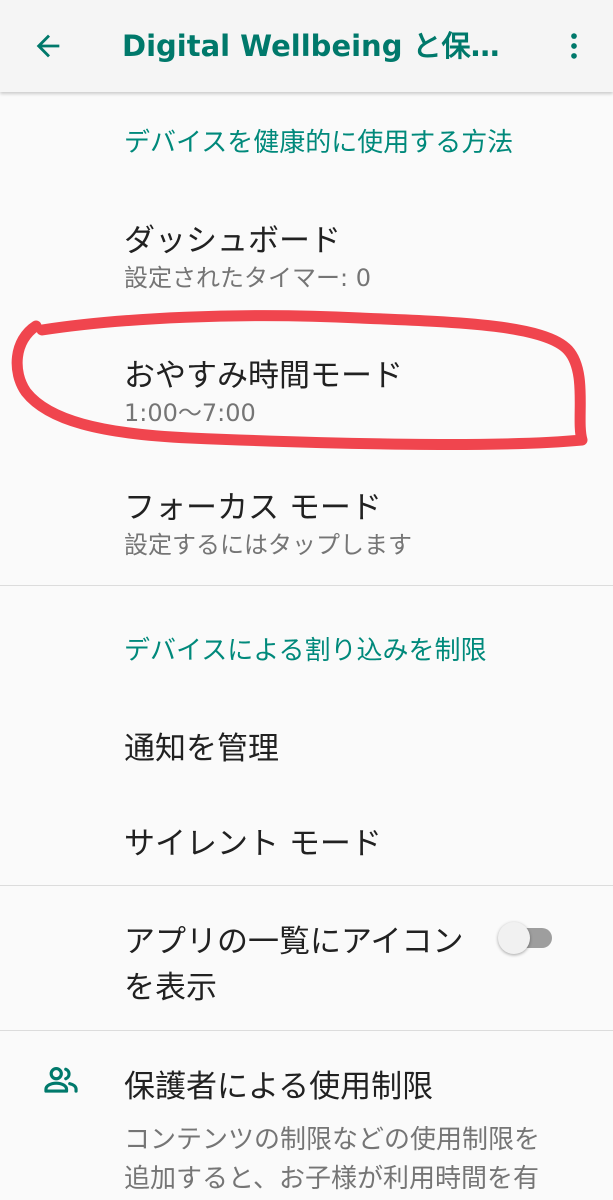  I want to click on people-icon, so click(61, 1080).